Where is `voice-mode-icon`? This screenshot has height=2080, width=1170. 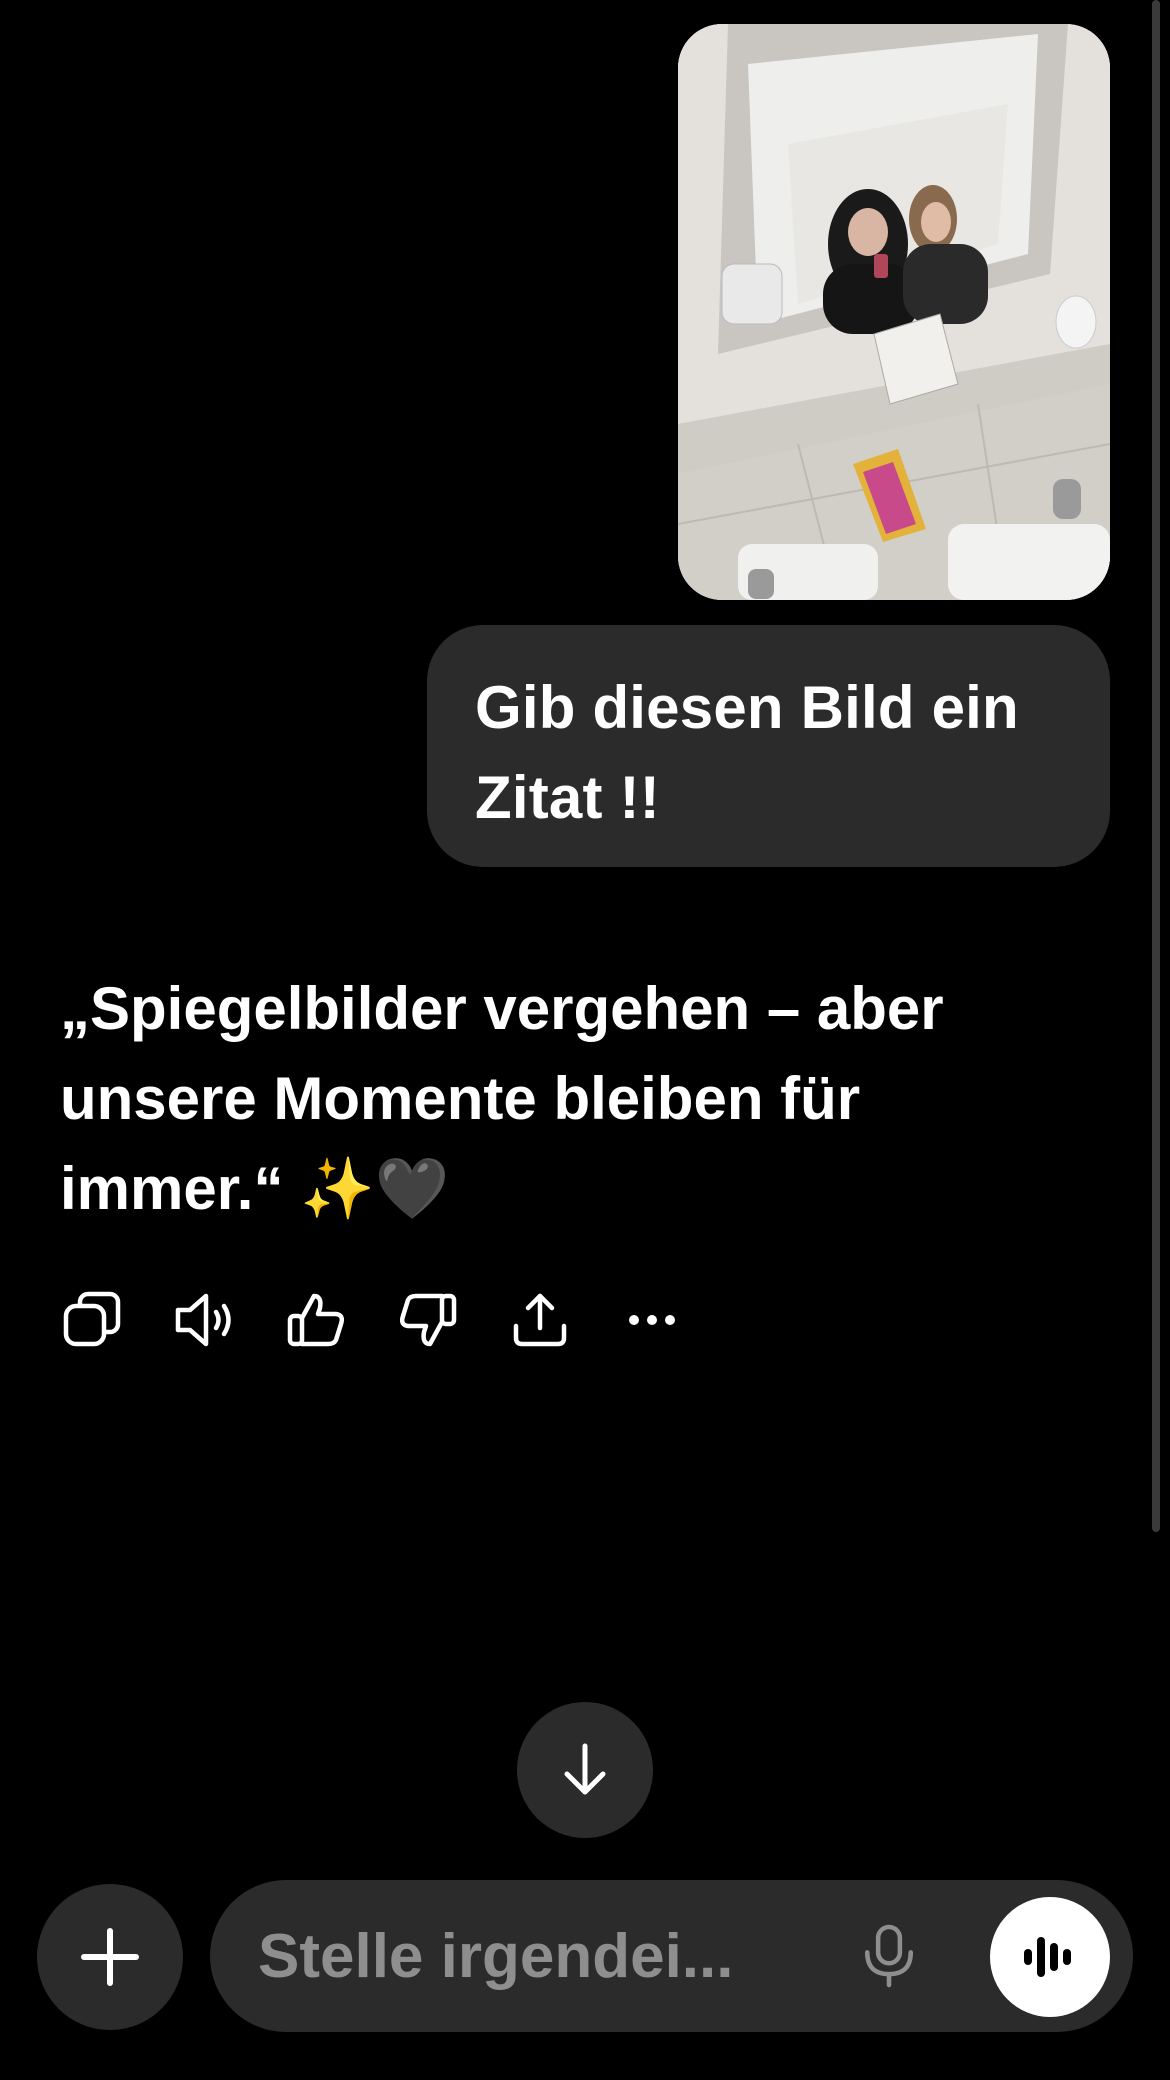 voice-mode-icon is located at coordinates (1047, 1957).